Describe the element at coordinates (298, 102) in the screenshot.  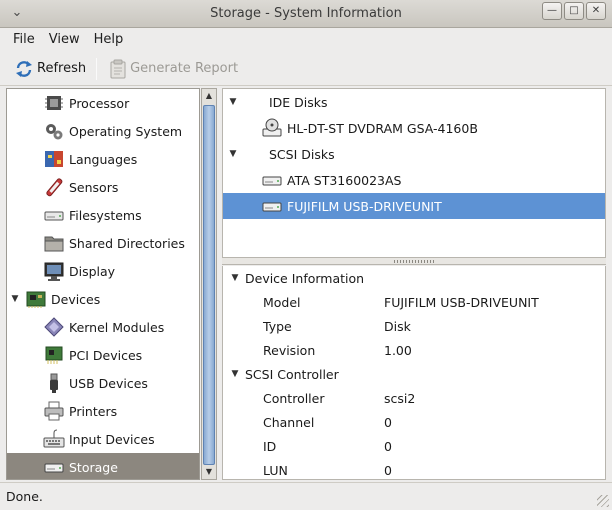
I see `device-group-label: IDE Disks` at that location.